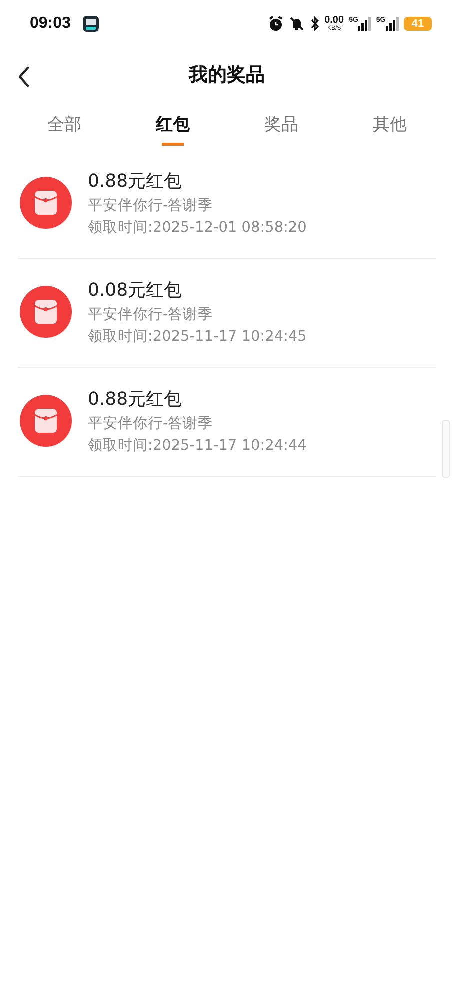 This screenshot has width=454, height=1000. I want to click on claim-time: 领取时间:2025-12-01 08:58:20, so click(197, 228).